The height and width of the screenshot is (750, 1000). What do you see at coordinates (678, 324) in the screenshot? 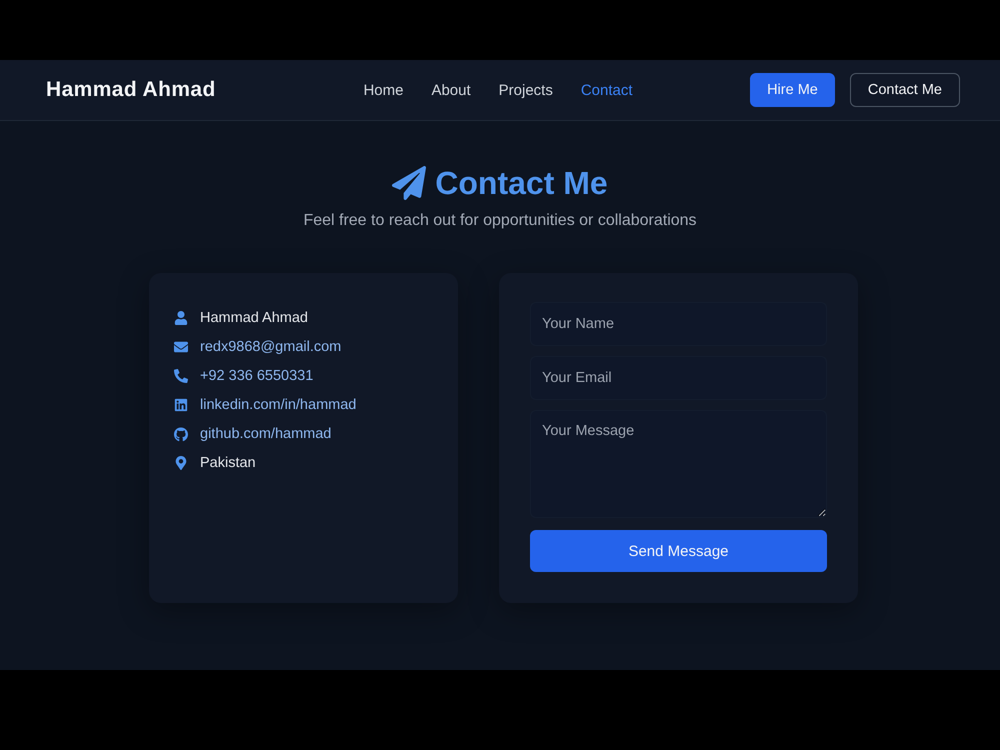
I see `name-field: Your Name` at bounding box center [678, 324].